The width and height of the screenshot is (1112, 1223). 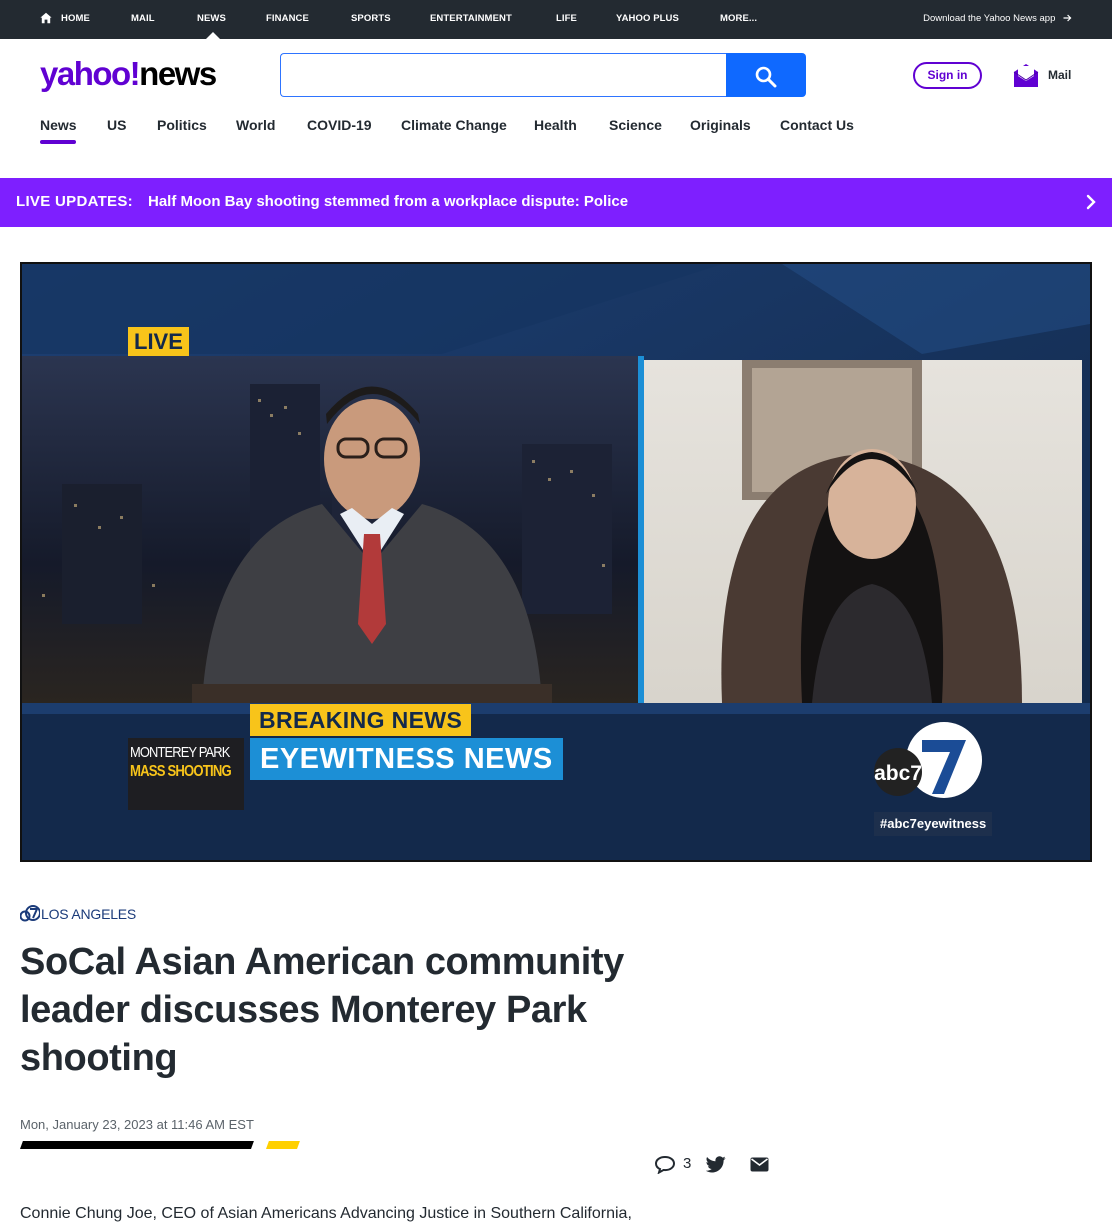 What do you see at coordinates (817, 125) in the screenshot?
I see `subnav-contact-us: Contact Us` at bounding box center [817, 125].